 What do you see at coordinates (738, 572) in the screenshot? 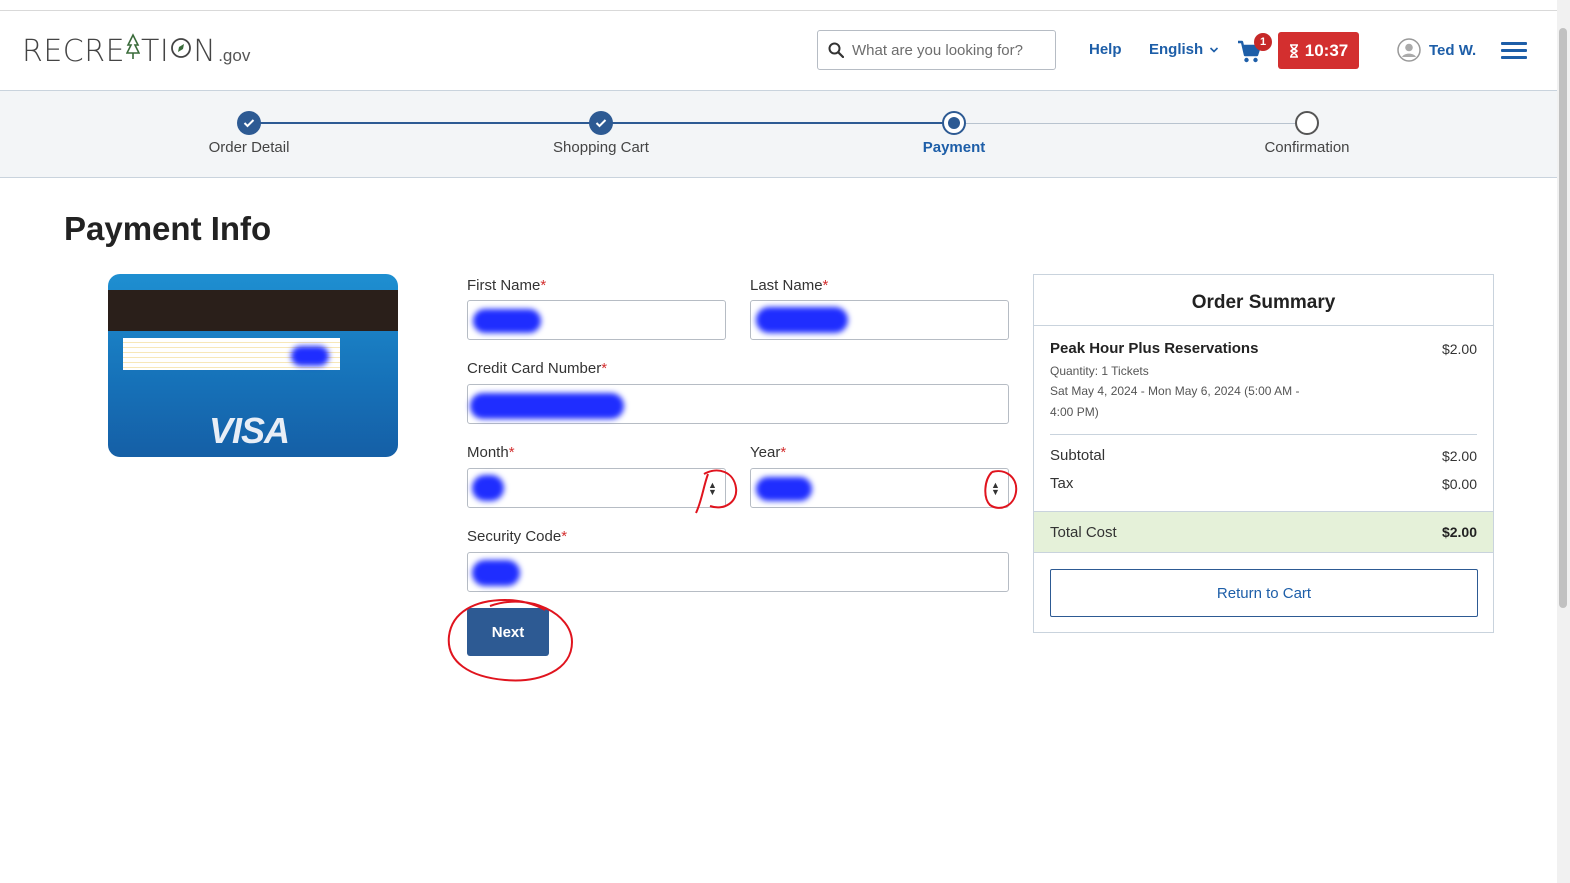
I see `security-code-field` at bounding box center [738, 572].